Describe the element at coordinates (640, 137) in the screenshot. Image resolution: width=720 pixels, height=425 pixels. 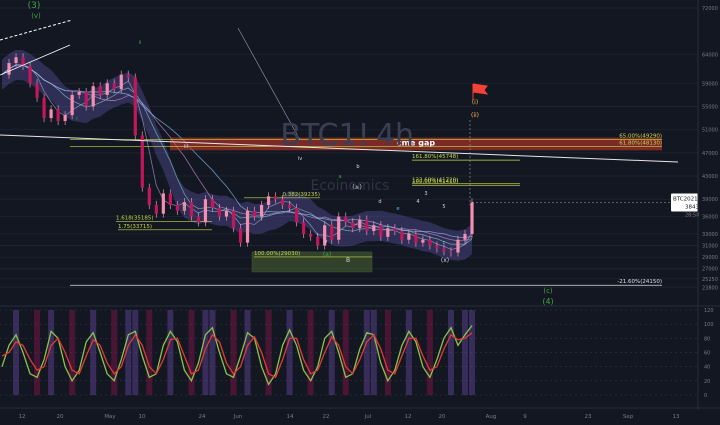
I see `fib-level-label: 65.00%(49290)` at that location.